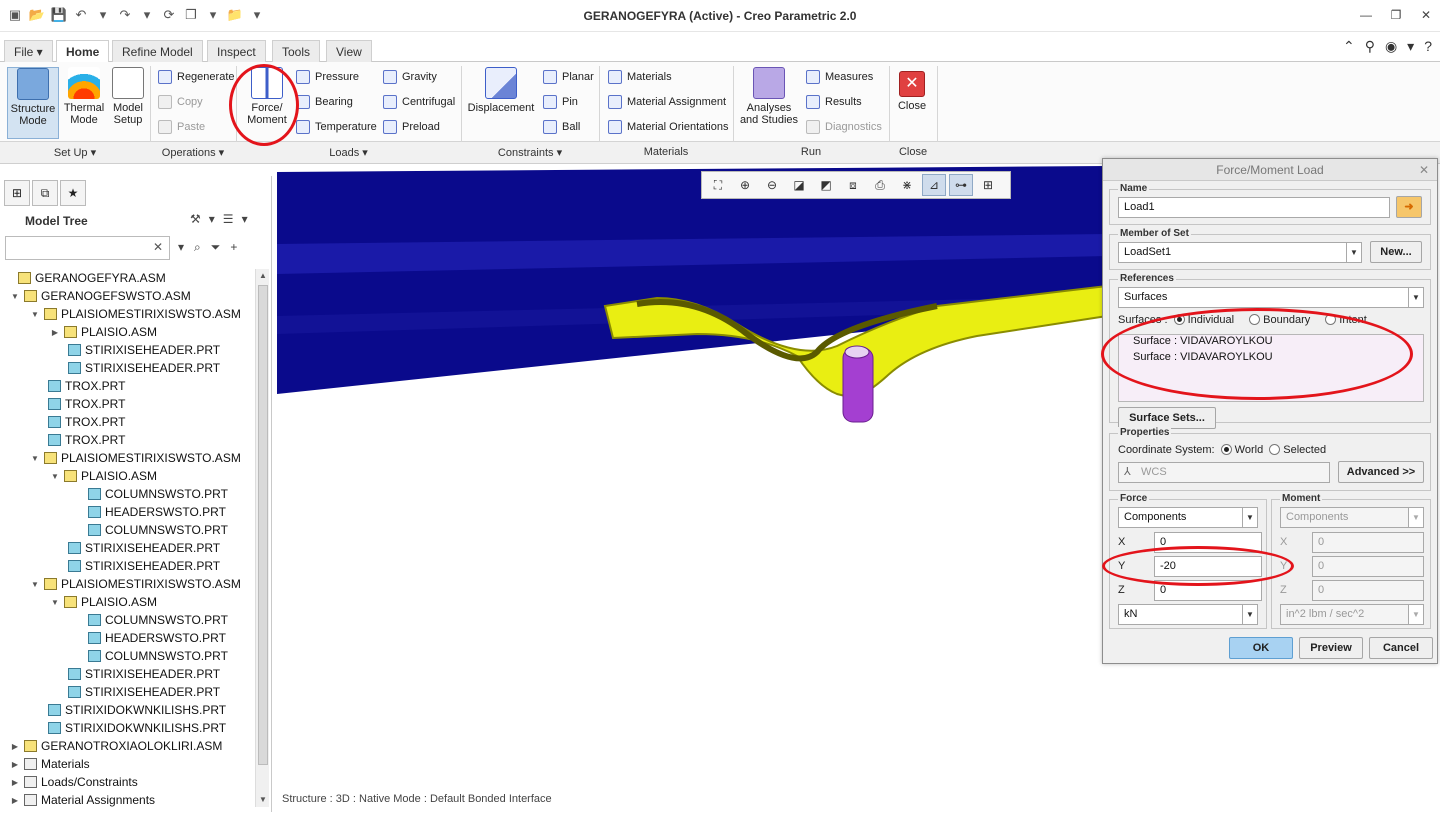 The image size is (1440, 824). I want to click on repaint-icon: ◪, so click(799, 185).